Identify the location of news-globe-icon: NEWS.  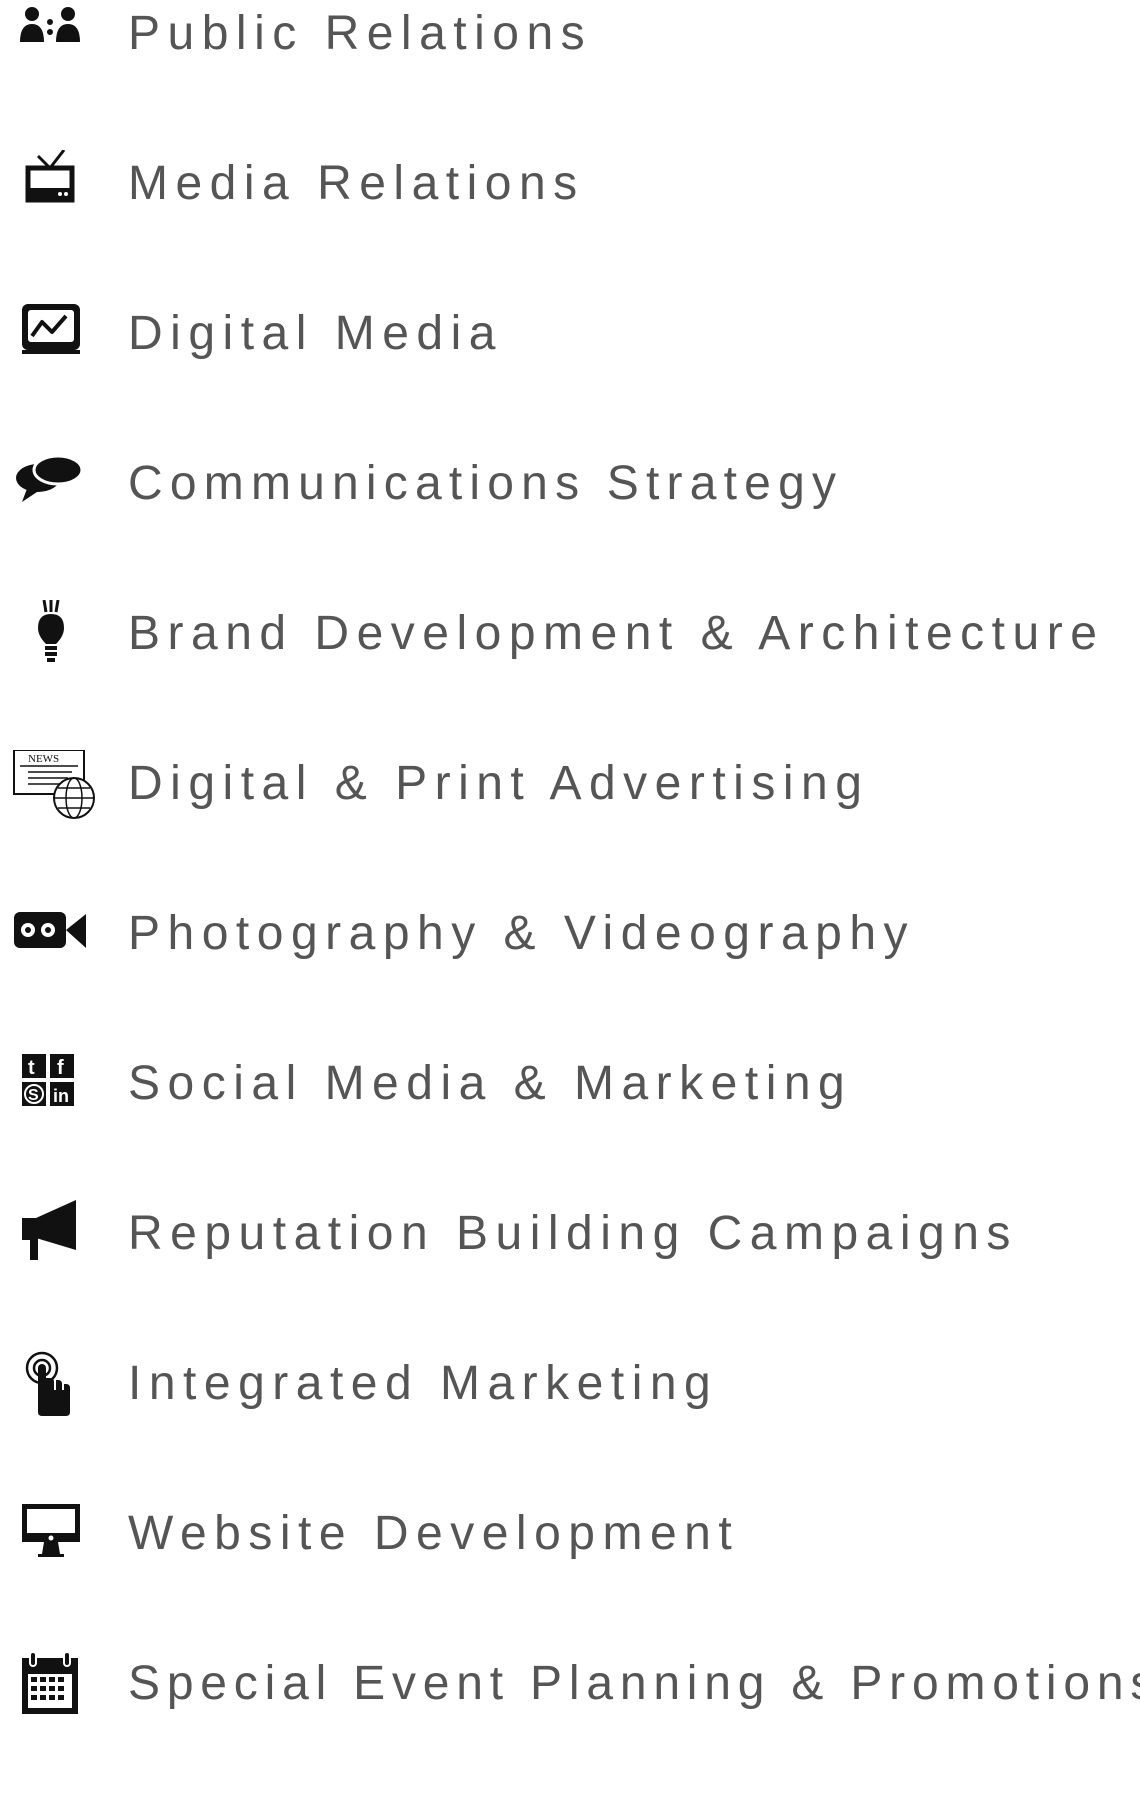
(56, 790).